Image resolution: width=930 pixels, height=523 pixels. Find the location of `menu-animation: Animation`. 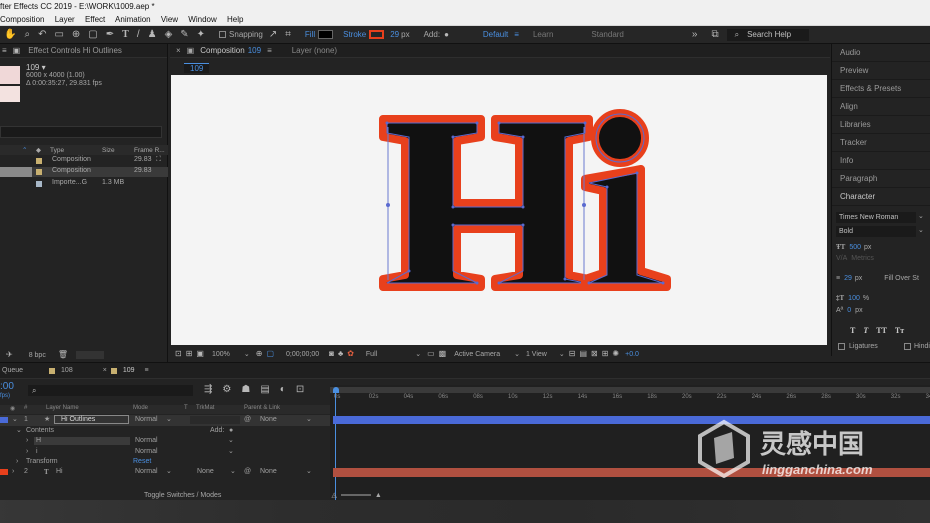

menu-animation: Animation is located at coordinates (133, 19).